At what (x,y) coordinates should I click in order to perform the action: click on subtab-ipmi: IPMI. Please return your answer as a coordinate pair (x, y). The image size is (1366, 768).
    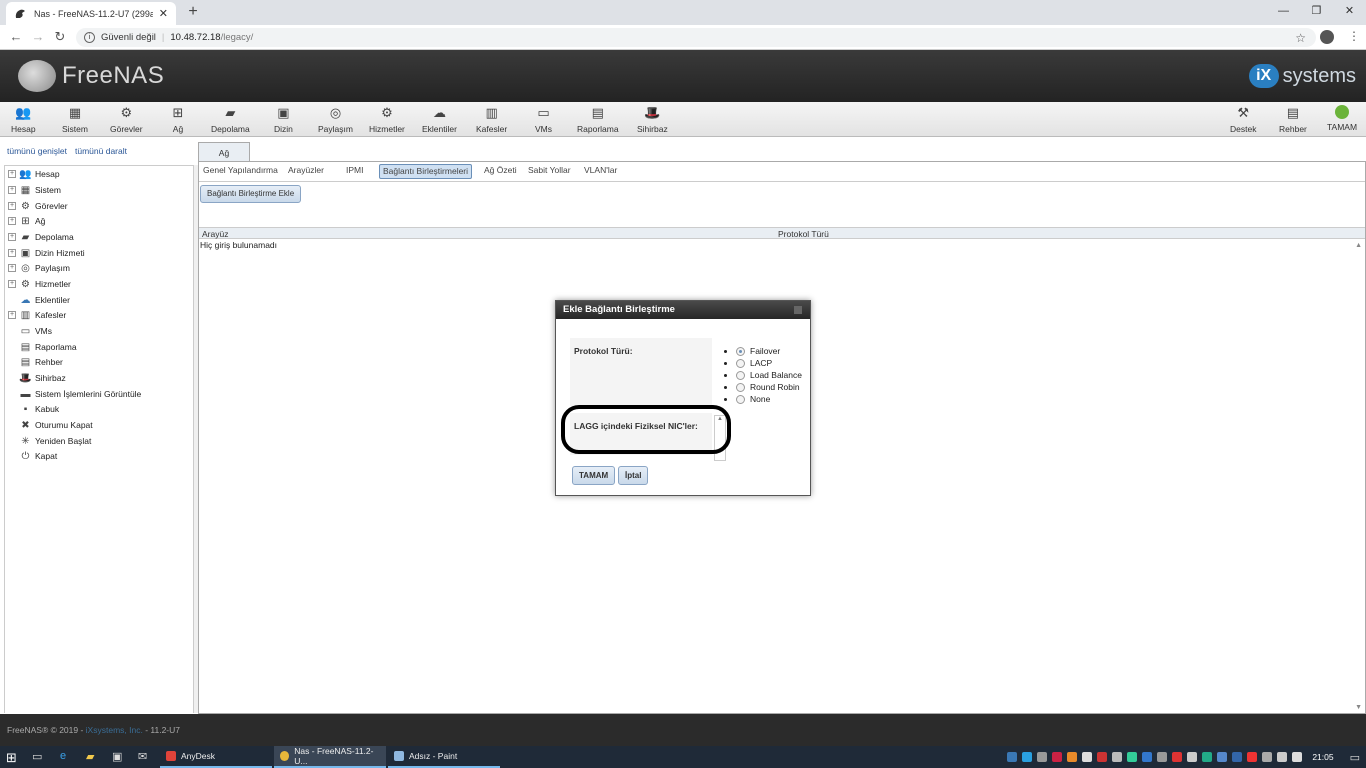
    Looking at the image, I should click on (354, 171).